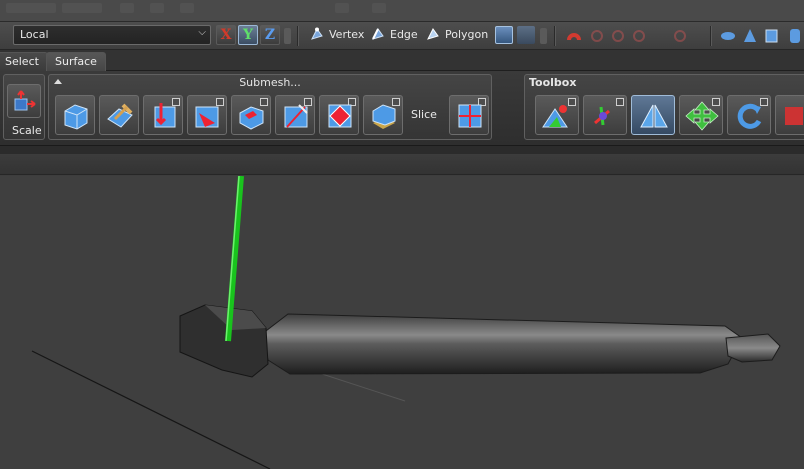 The image size is (804, 469). I want to click on toolbox-group: Toolbox, so click(664, 107).